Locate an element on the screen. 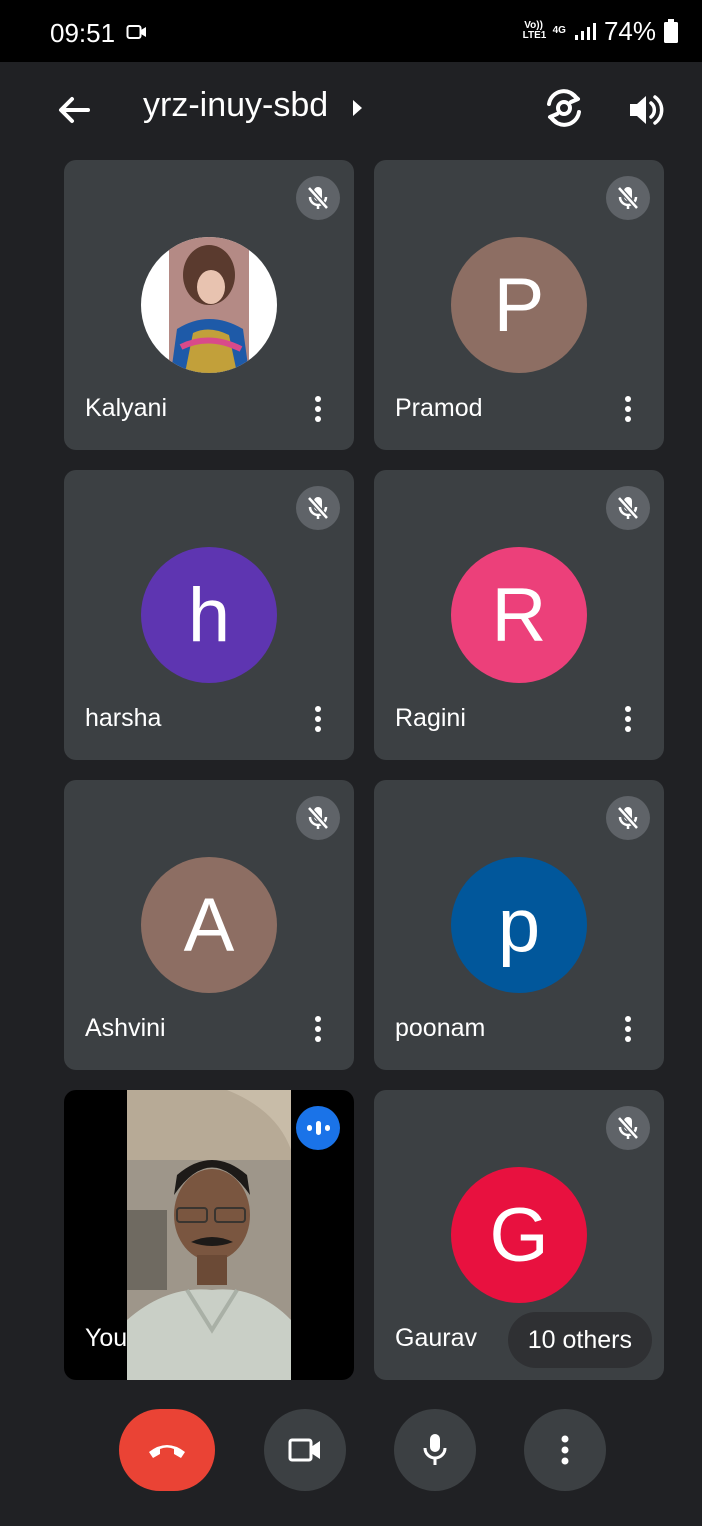 The height and width of the screenshot is (1526, 702). status-time: 09:51 is located at coordinates (83, 33).